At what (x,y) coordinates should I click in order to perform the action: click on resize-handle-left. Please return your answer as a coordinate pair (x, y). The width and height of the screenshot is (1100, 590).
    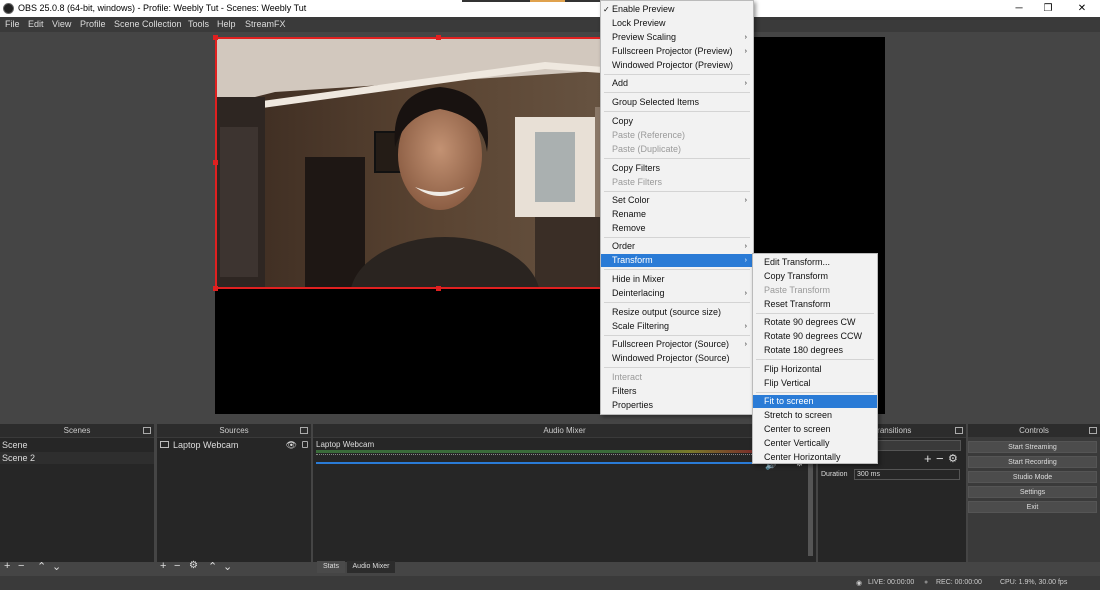
    Looking at the image, I should click on (215, 162).